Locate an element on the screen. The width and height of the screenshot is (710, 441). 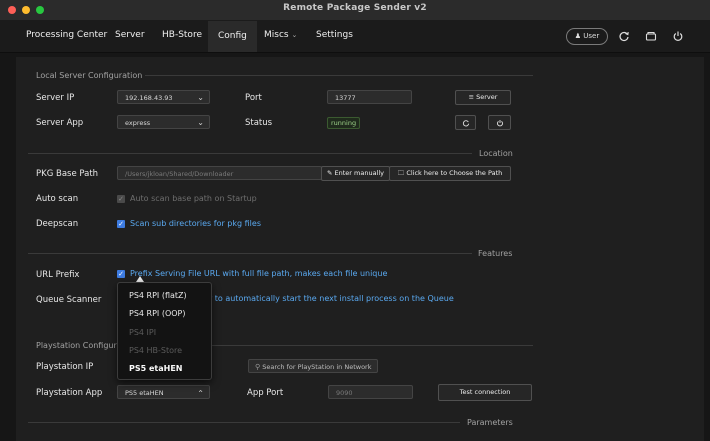
autoscan-checkbox: ✓ is located at coordinates (121, 199).